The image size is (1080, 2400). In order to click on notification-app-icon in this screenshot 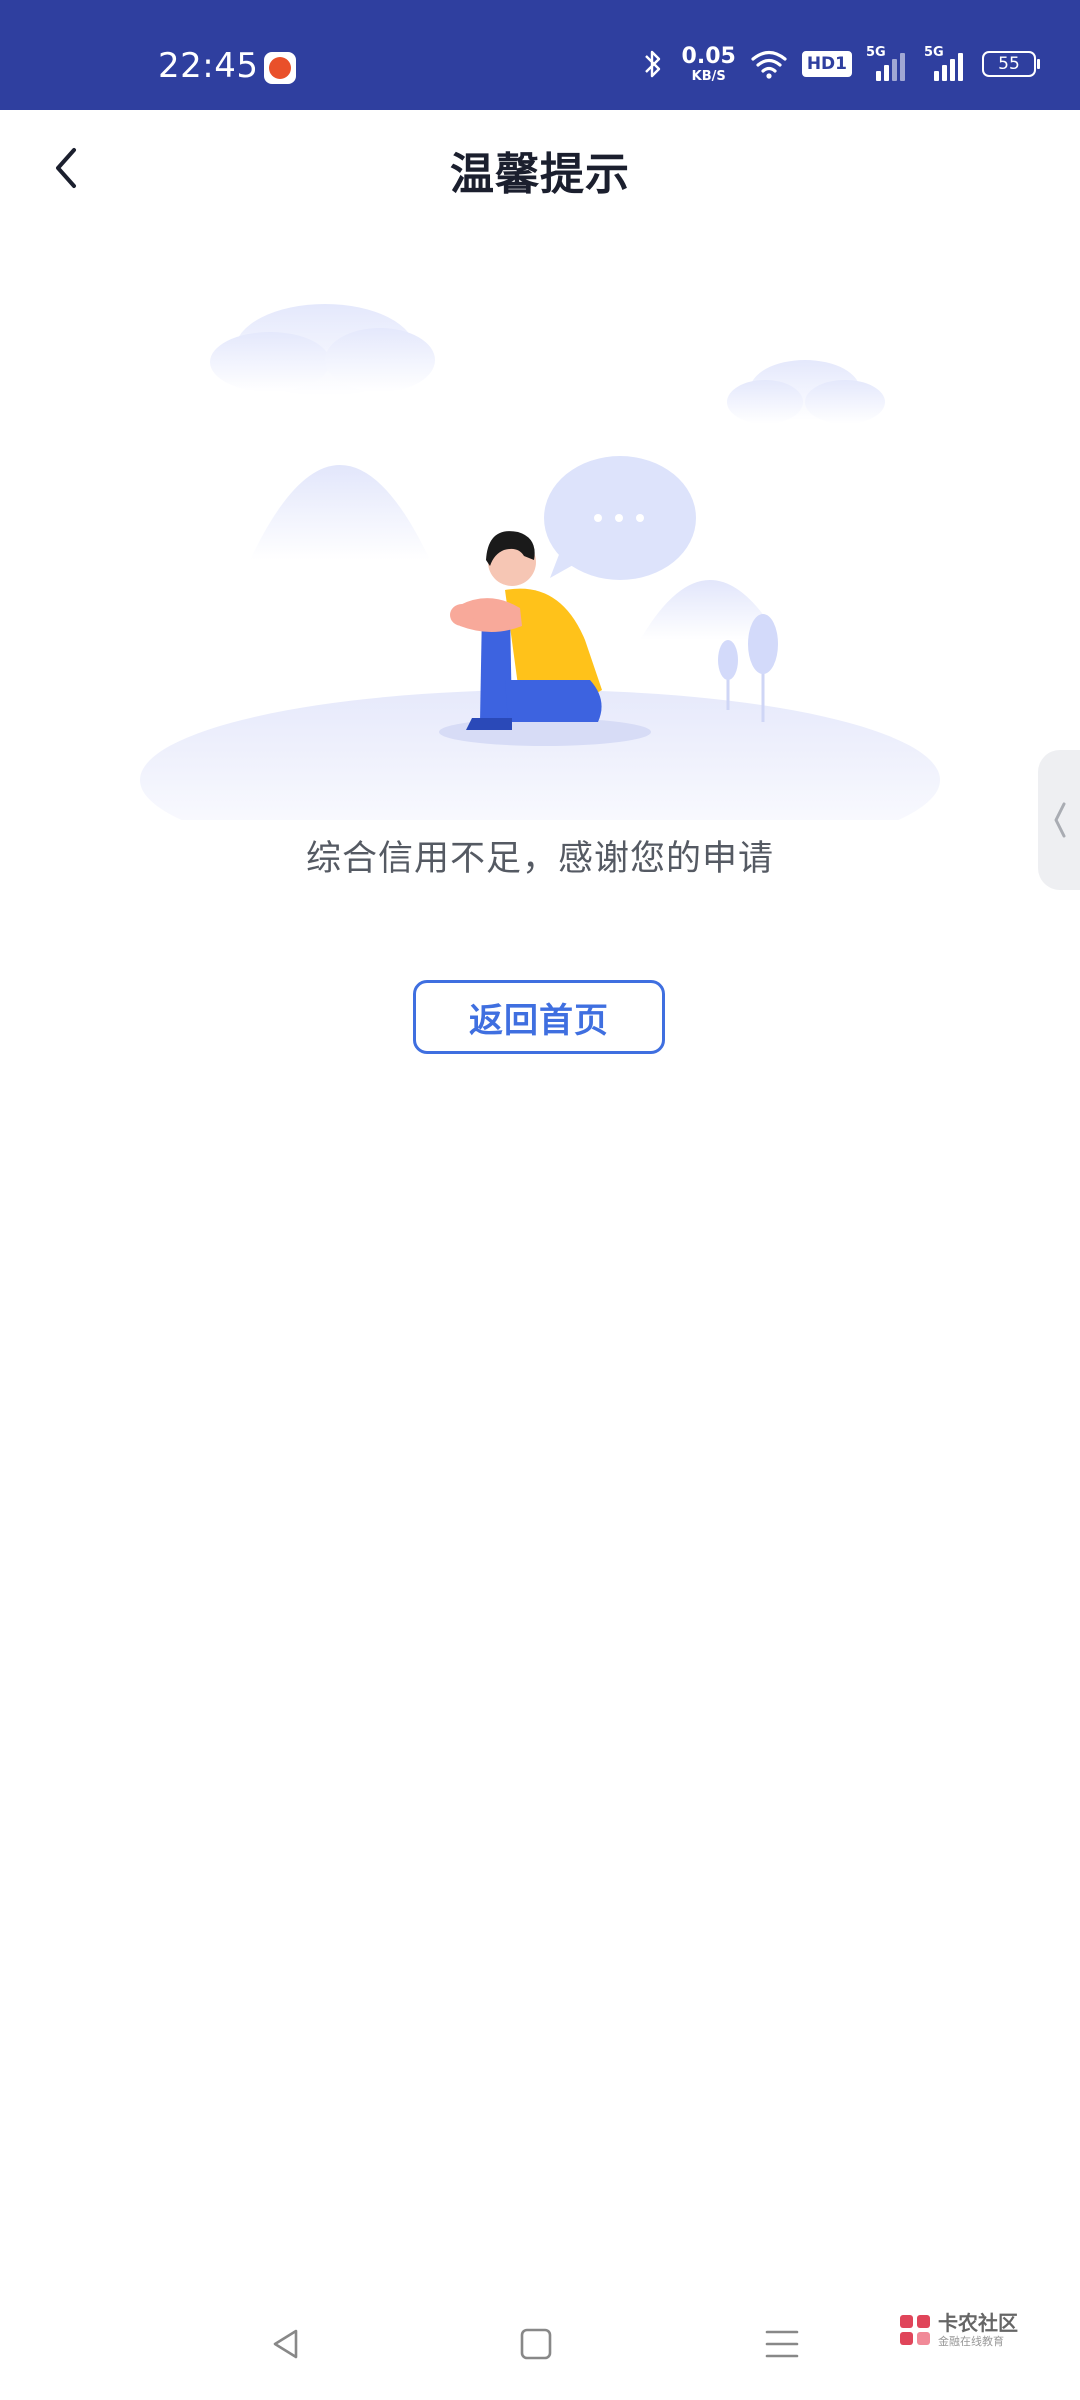, I will do `click(280, 68)`.